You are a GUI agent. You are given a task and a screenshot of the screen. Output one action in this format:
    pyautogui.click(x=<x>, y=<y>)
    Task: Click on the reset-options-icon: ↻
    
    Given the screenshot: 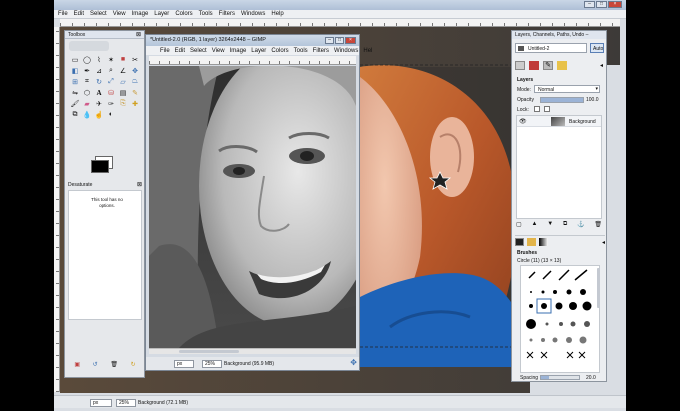 What is the action you would take?
    pyautogui.click(x=133, y=366)
    